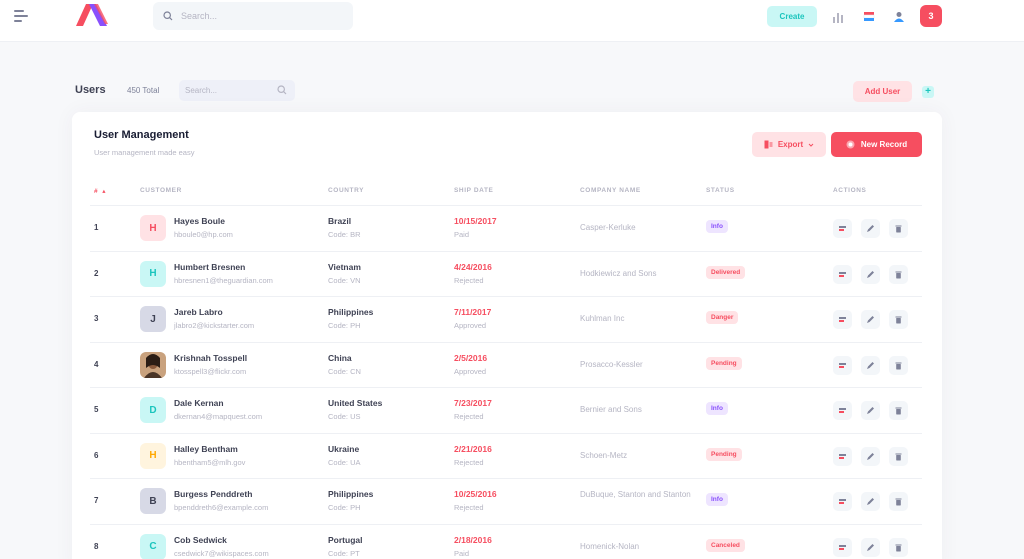 Image resolution: width=1024 pixels, height=559 pixels. What do you see at coordinates (869, 17) in the screenshot?
I see `flag-icon` at bounding box center [869, 17].